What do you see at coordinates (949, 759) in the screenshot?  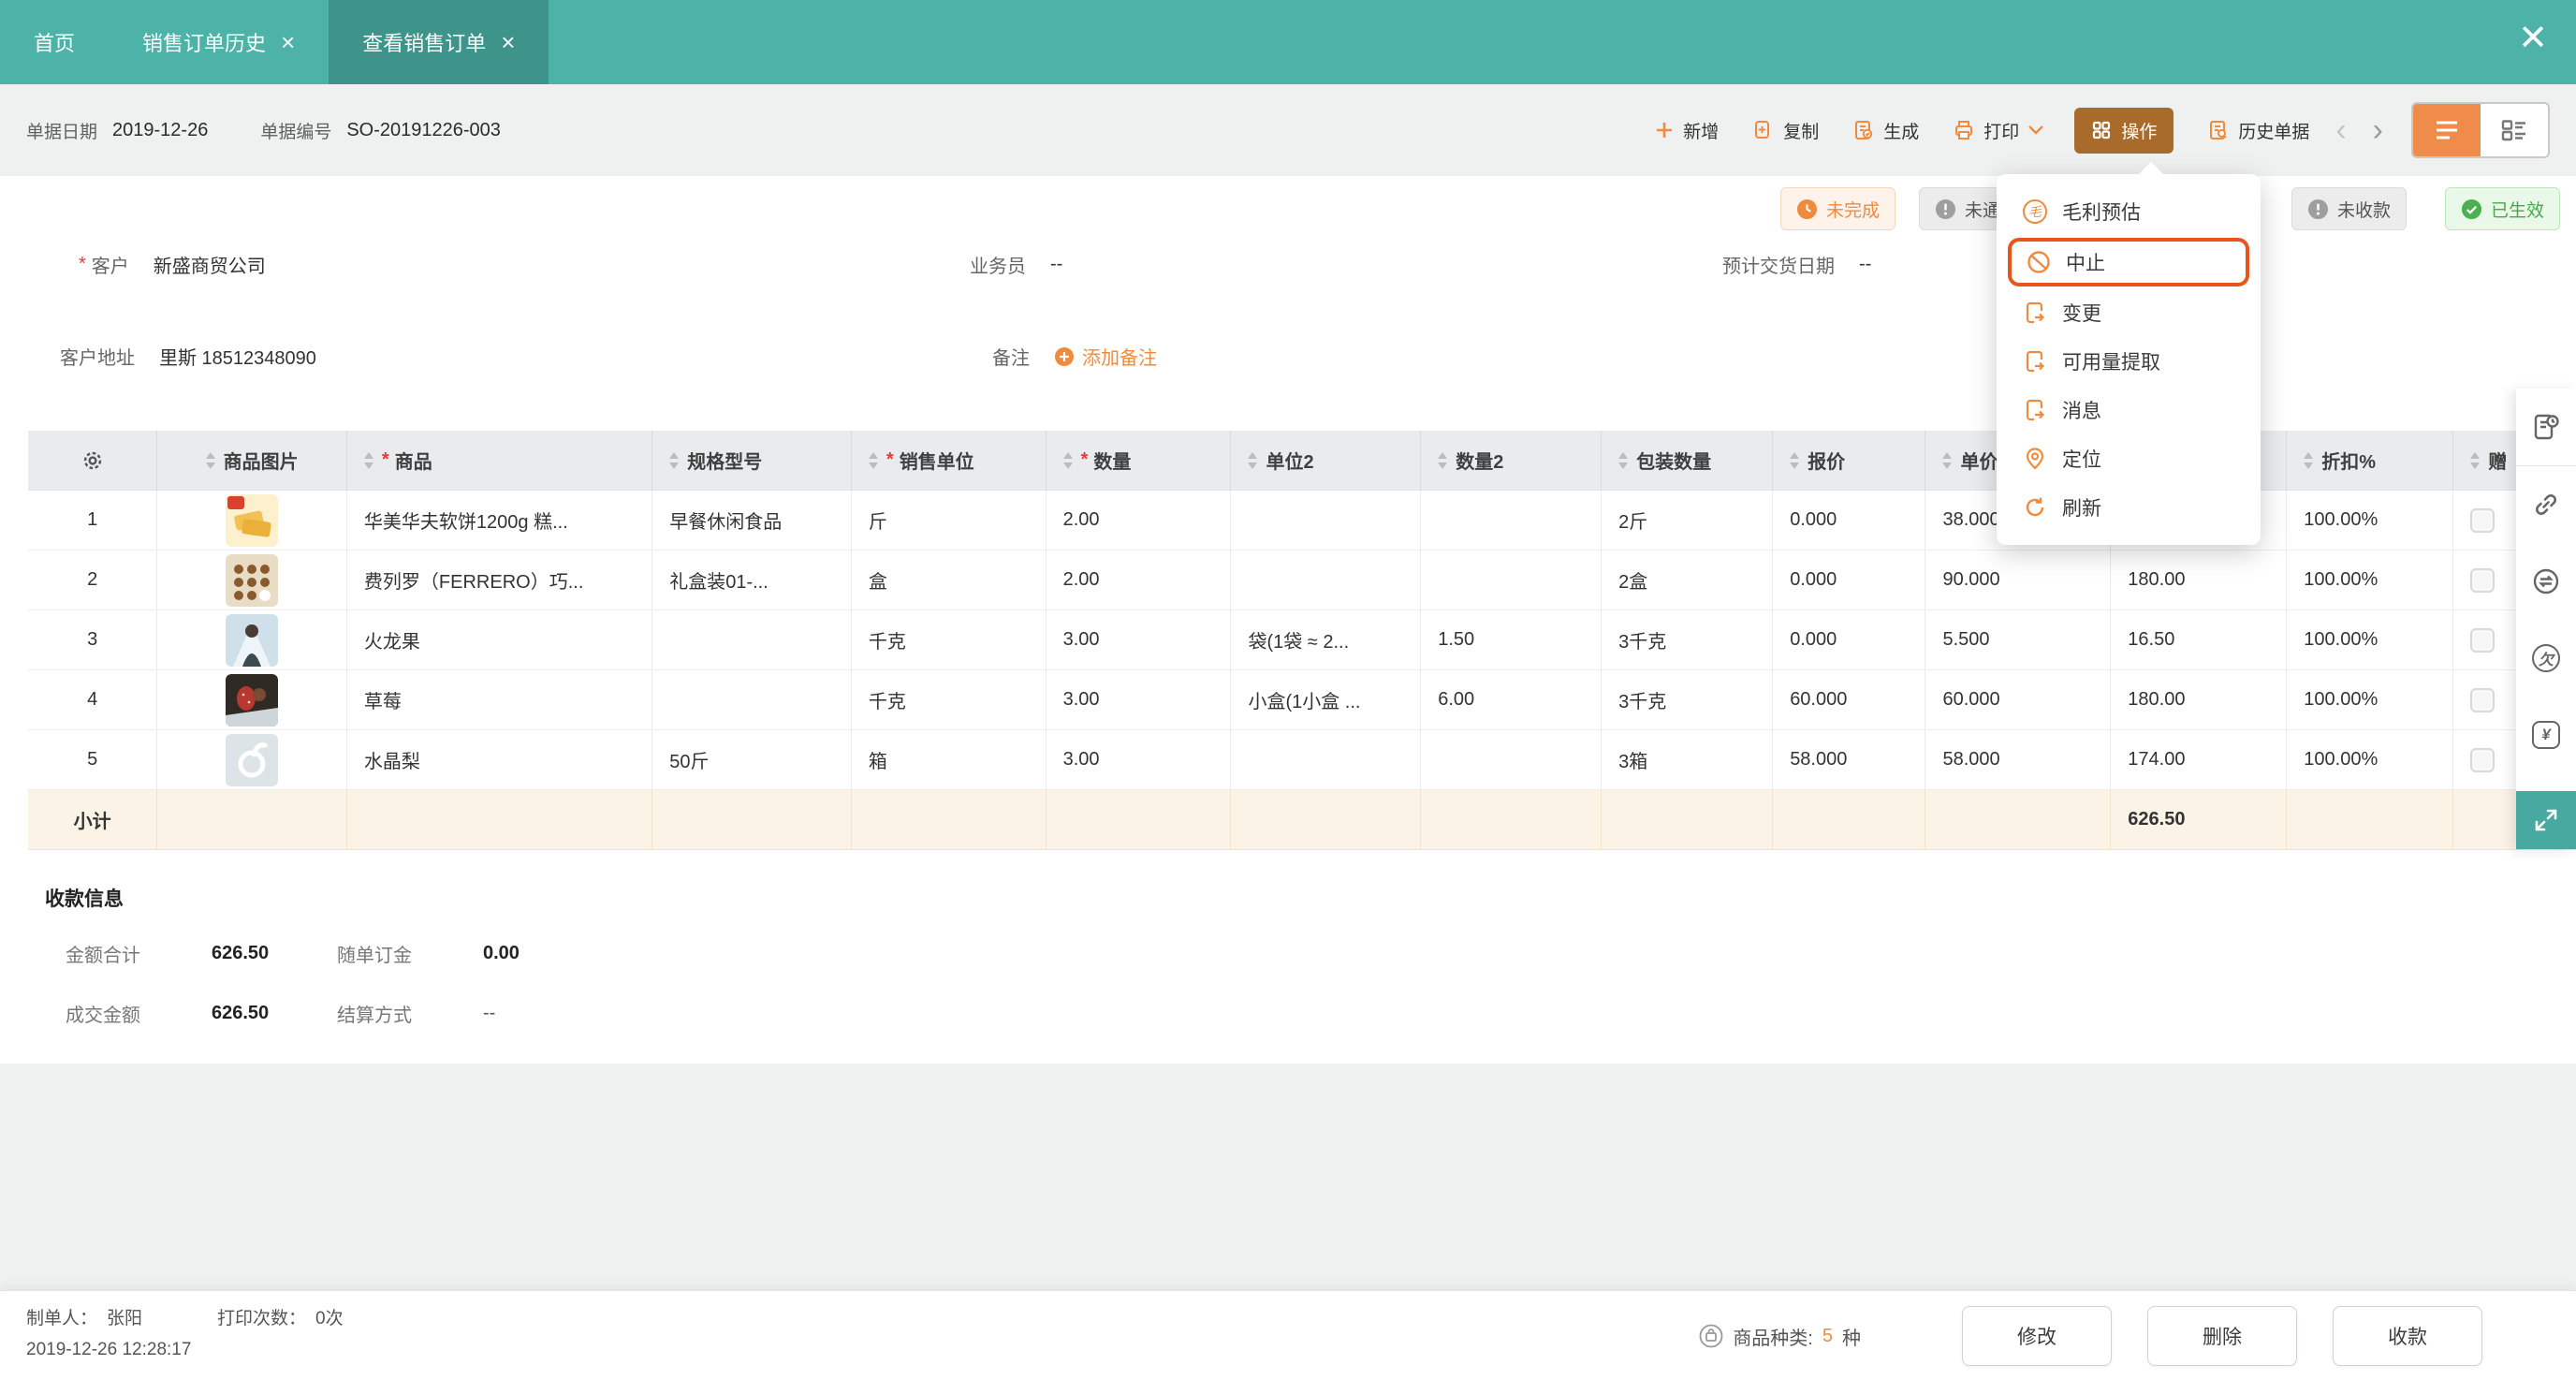 I see `sales-unit: 箱` at bounding box center [949, 759].